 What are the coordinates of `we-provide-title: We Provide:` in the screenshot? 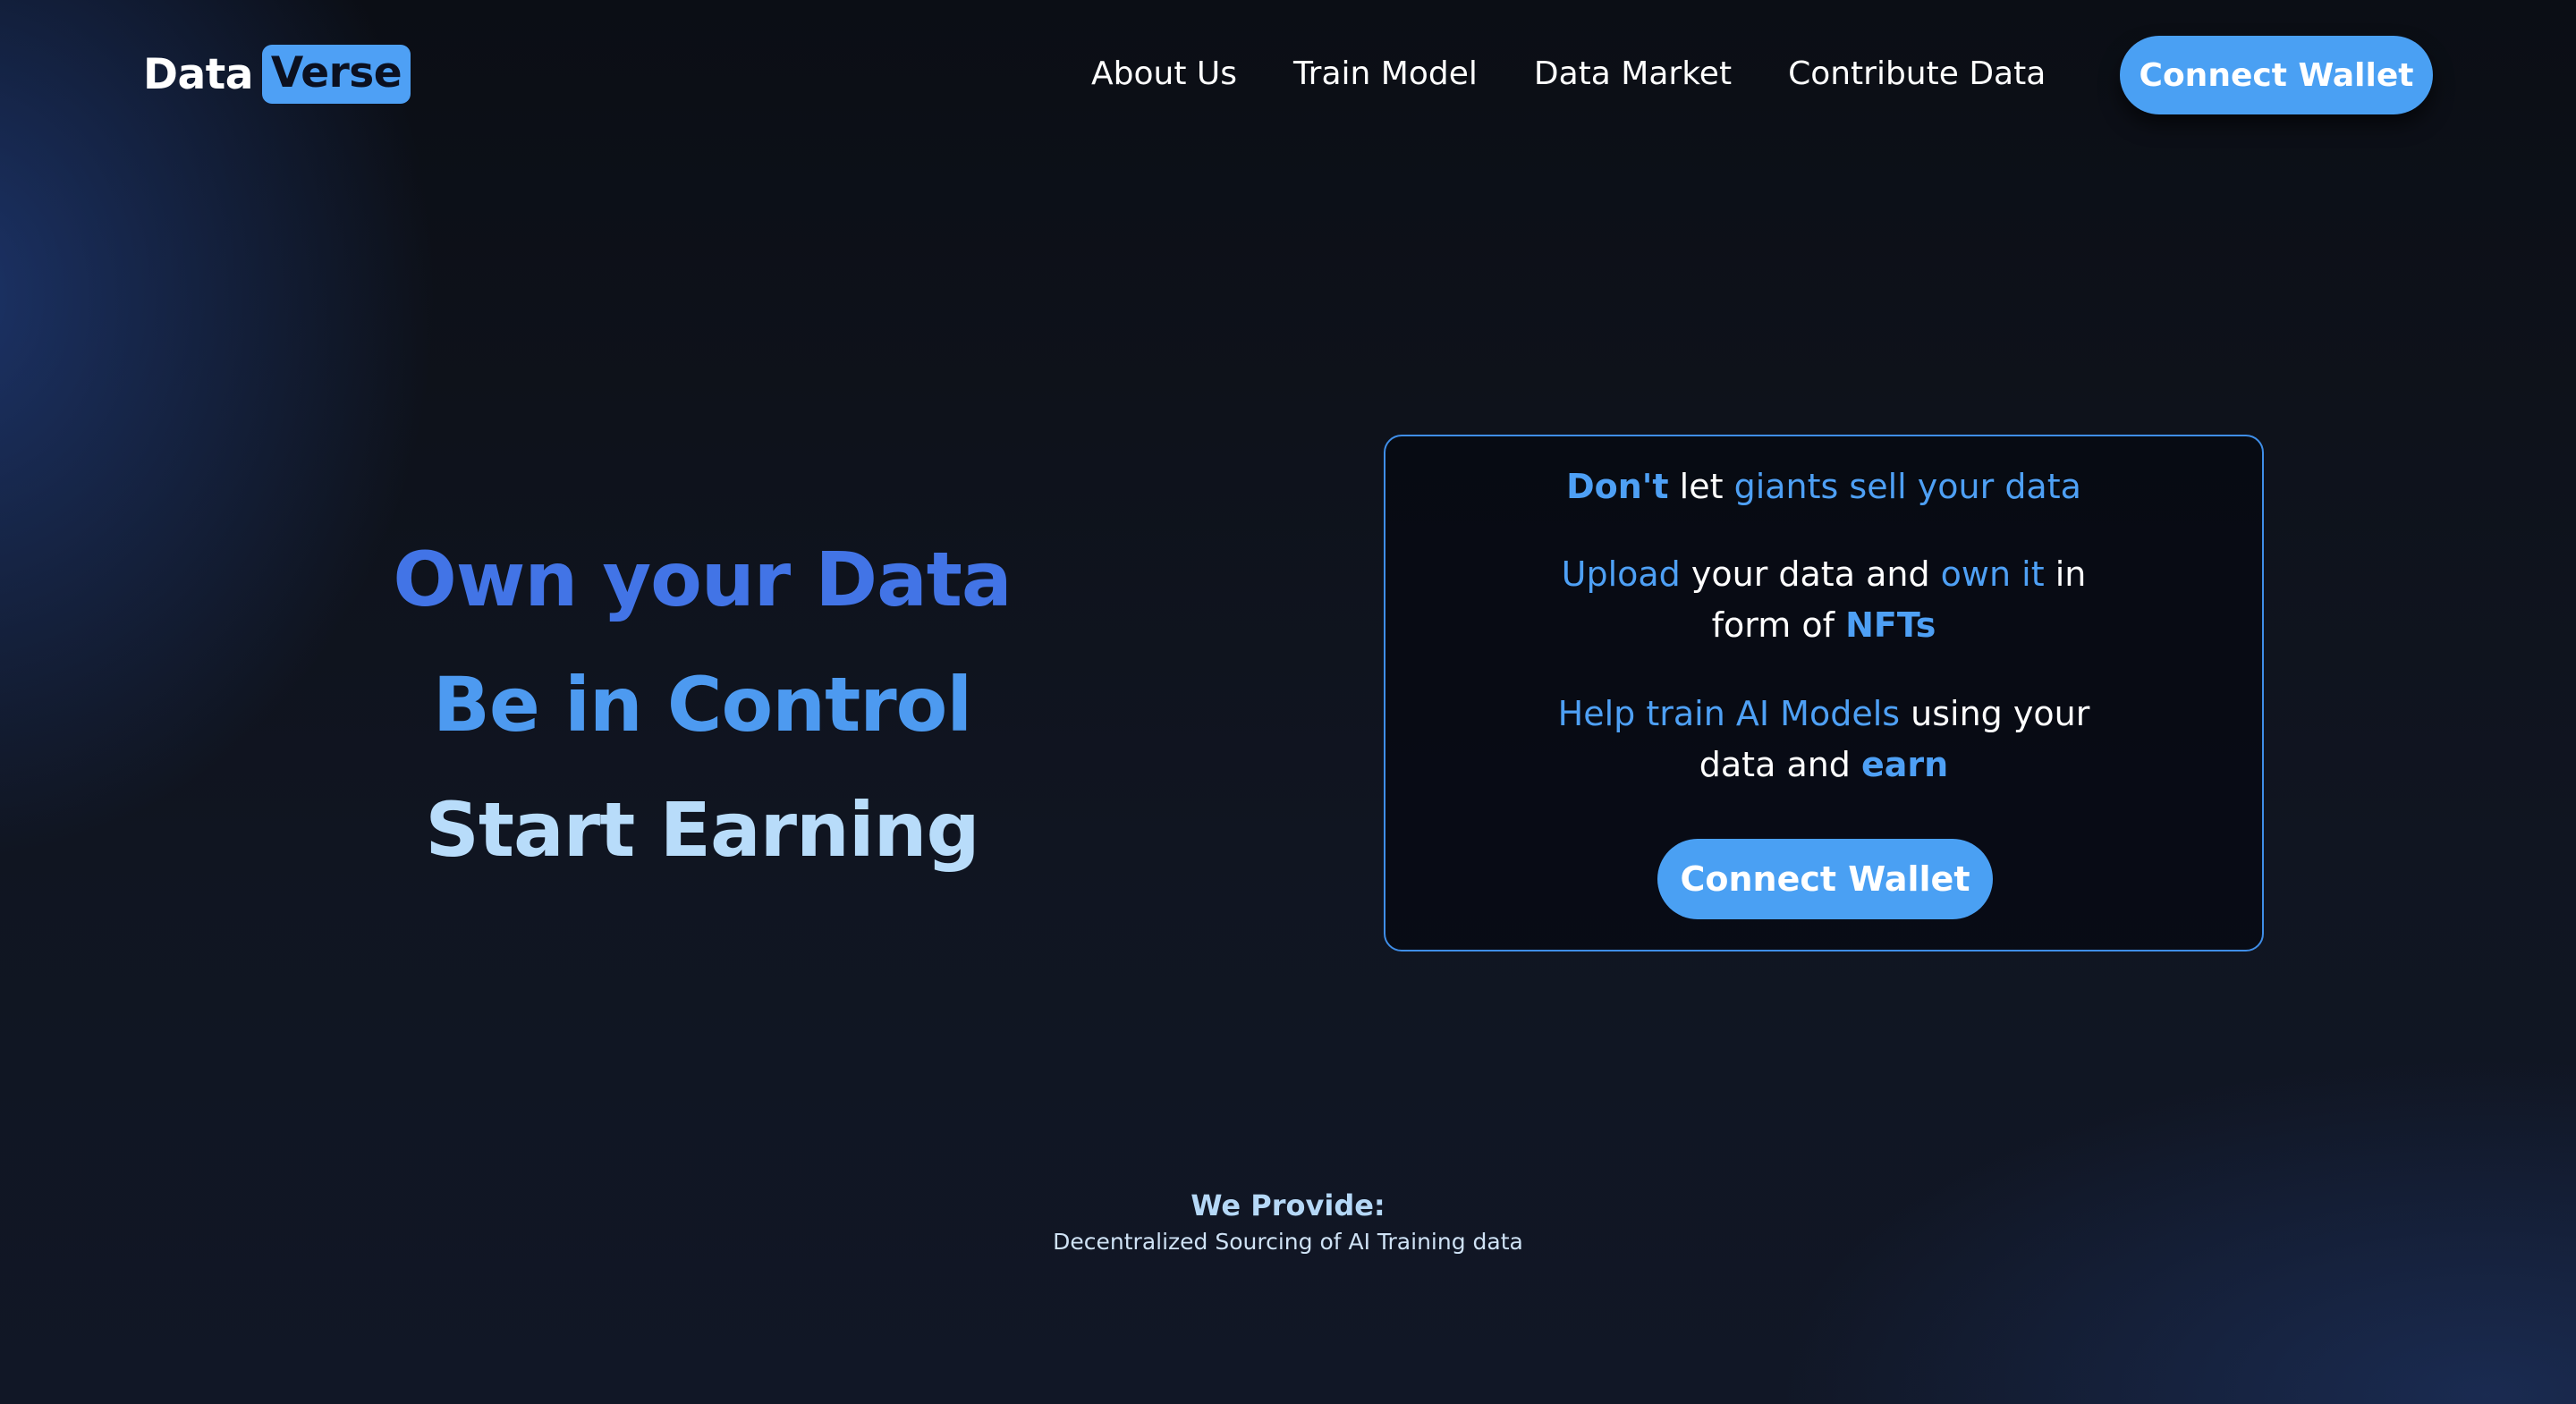 It's located at (1288, 1205).